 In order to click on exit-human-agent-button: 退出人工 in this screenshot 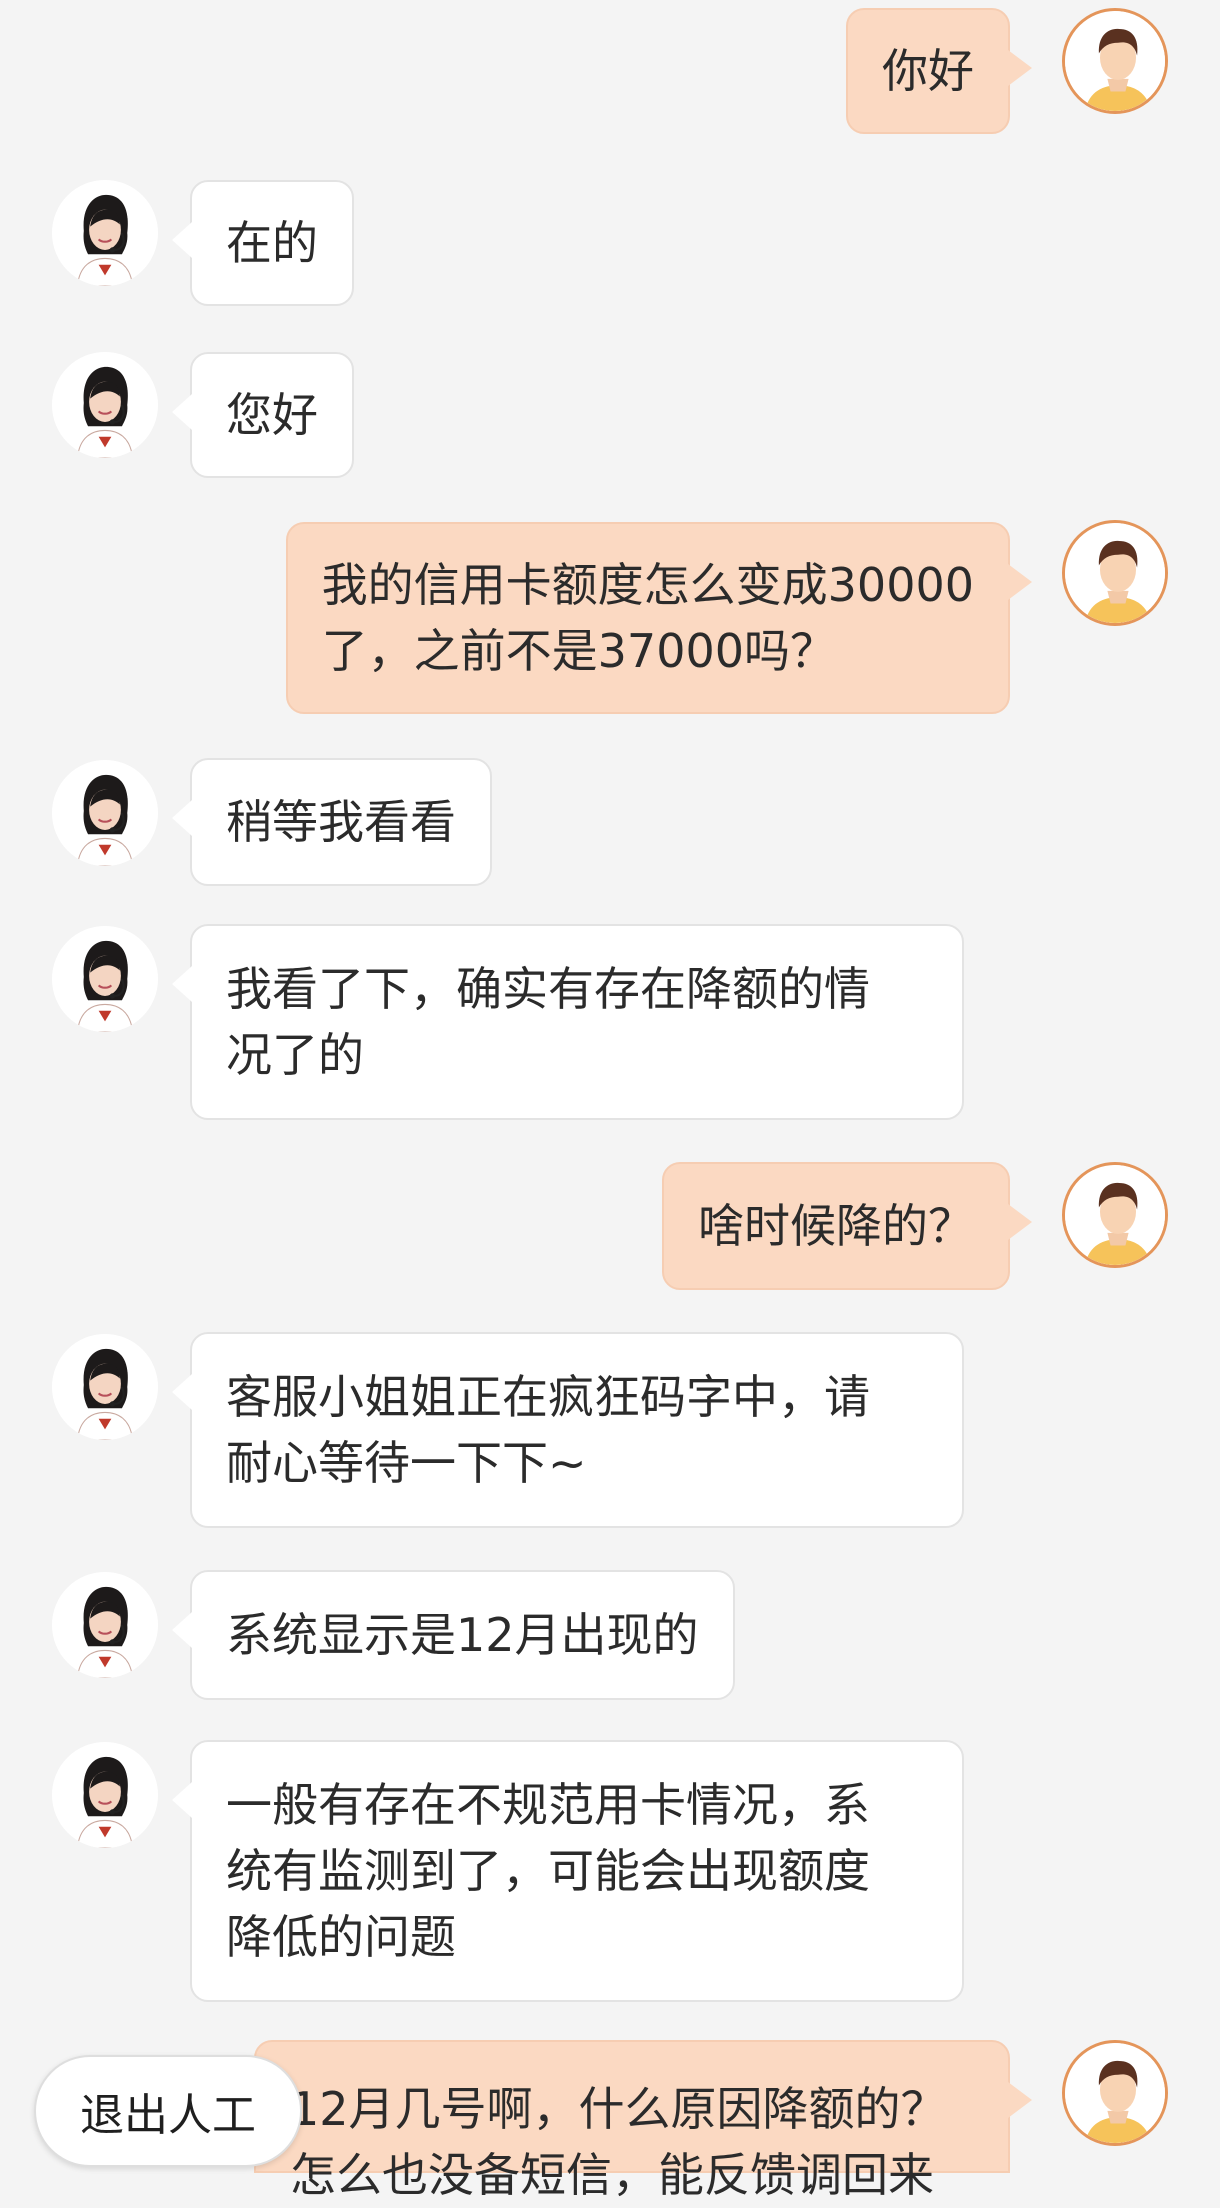, I will do `click(168, 2111)`.